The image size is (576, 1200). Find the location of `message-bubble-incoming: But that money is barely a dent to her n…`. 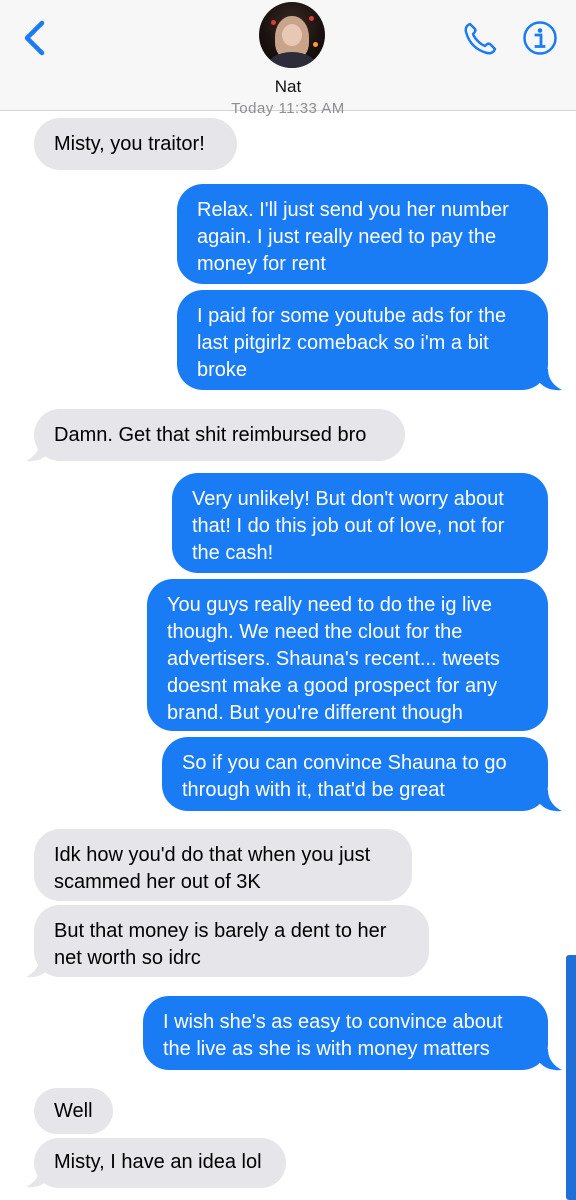

message-bubble-incoming: But that money is barely a dent to her n… is located at coordinates (231, 941).